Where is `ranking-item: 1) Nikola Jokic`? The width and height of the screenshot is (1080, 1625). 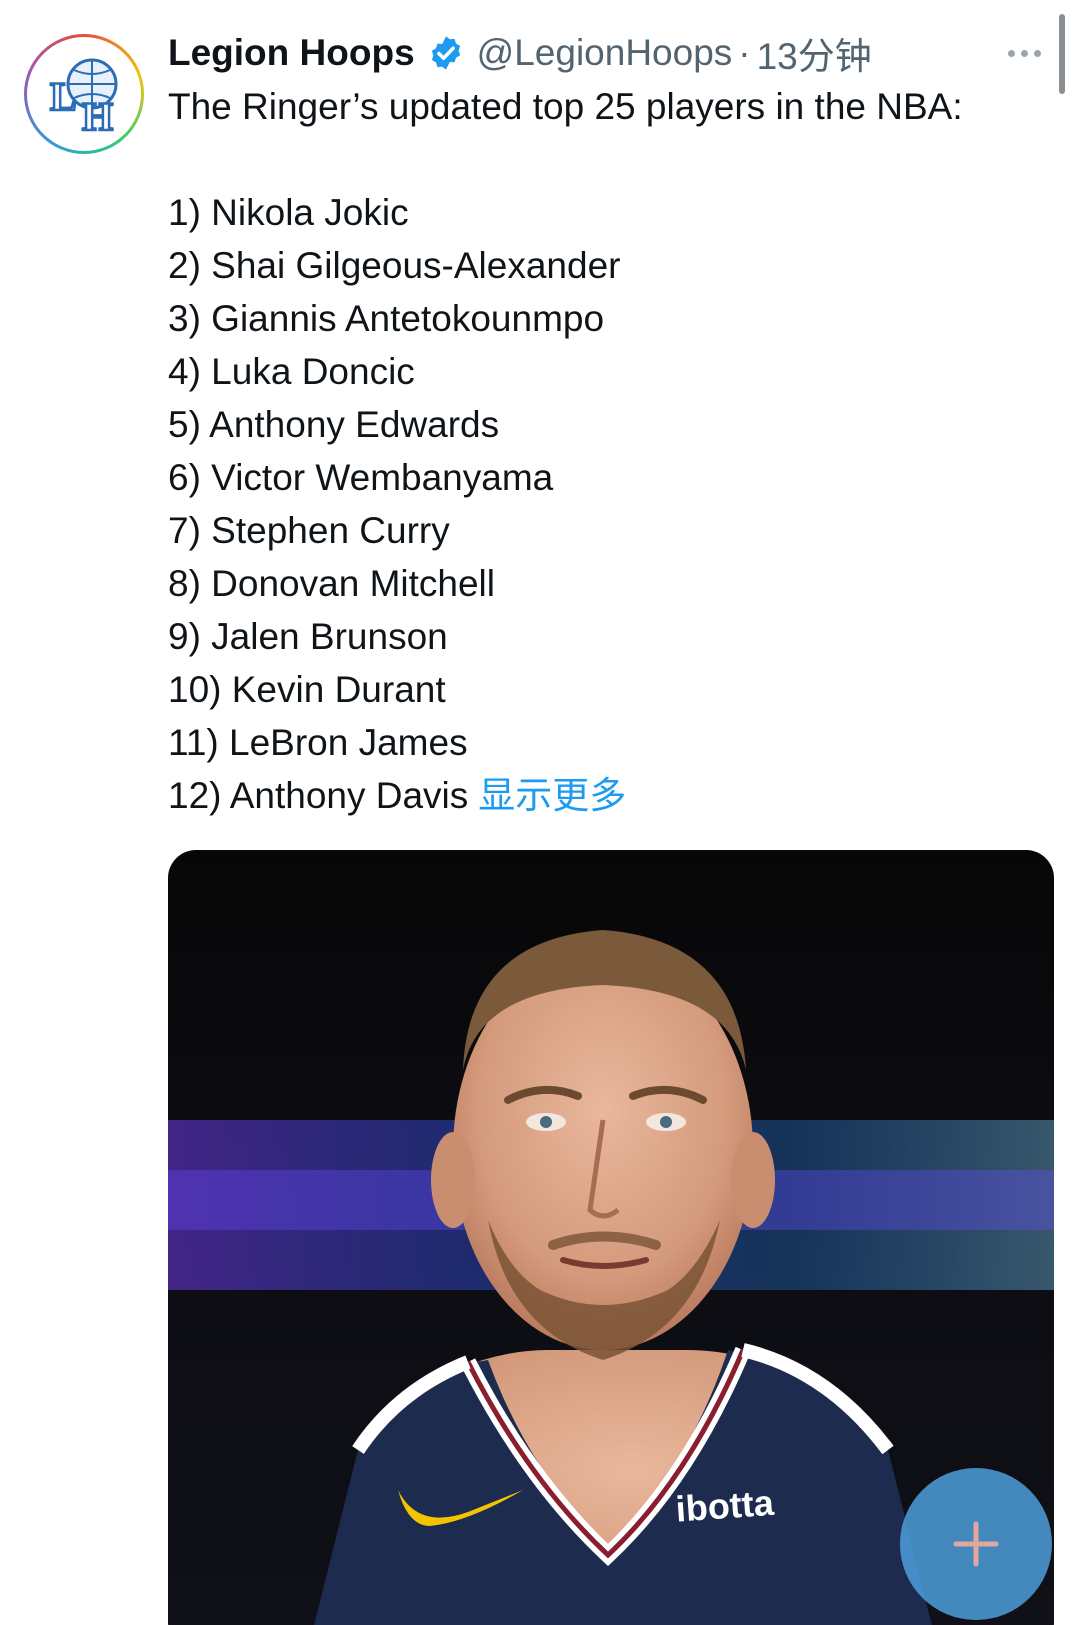
ranking-item: 1) Nikola Jokic is located at coordinates (288, 212).